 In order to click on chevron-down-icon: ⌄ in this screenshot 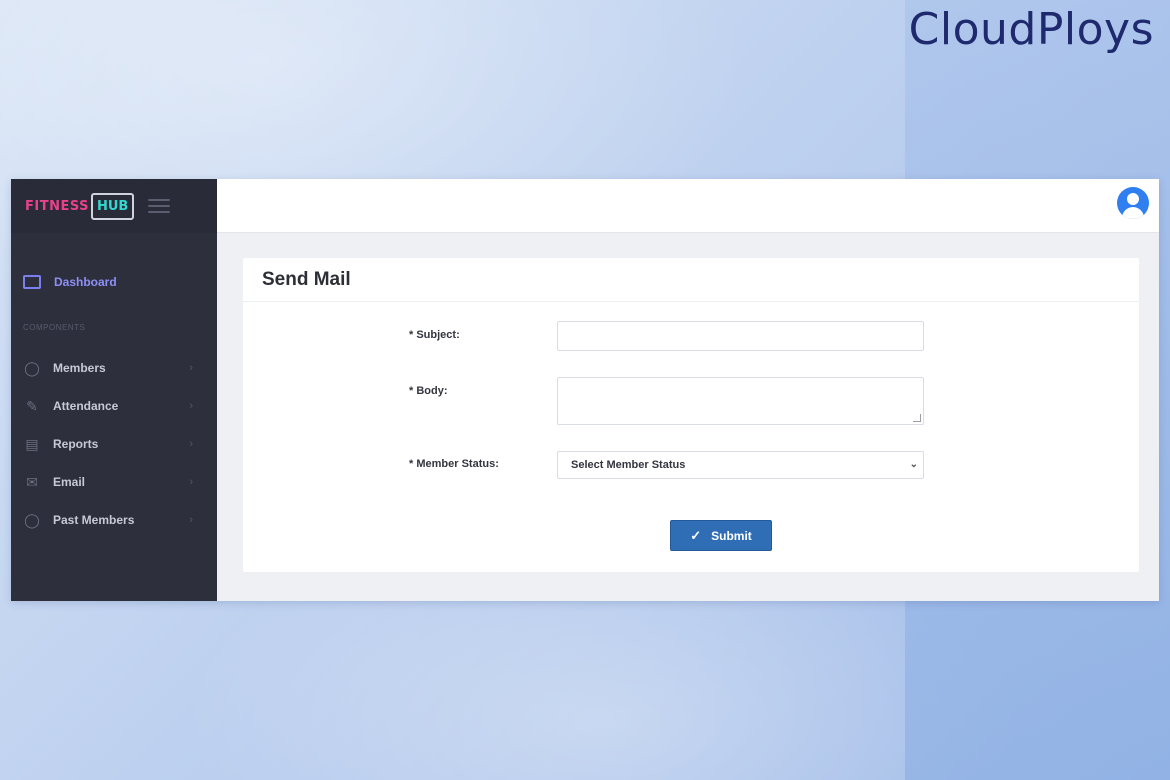, I will do `click(913, 464)`.